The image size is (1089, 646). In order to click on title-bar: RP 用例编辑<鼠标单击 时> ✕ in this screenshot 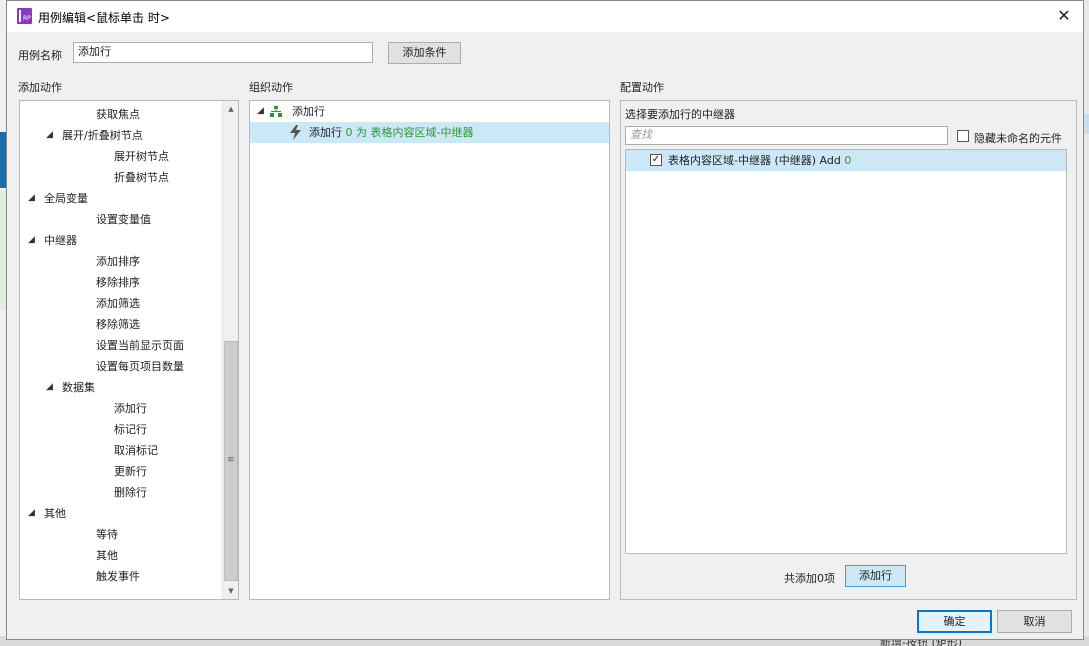, I will do `click(545, 16)`.